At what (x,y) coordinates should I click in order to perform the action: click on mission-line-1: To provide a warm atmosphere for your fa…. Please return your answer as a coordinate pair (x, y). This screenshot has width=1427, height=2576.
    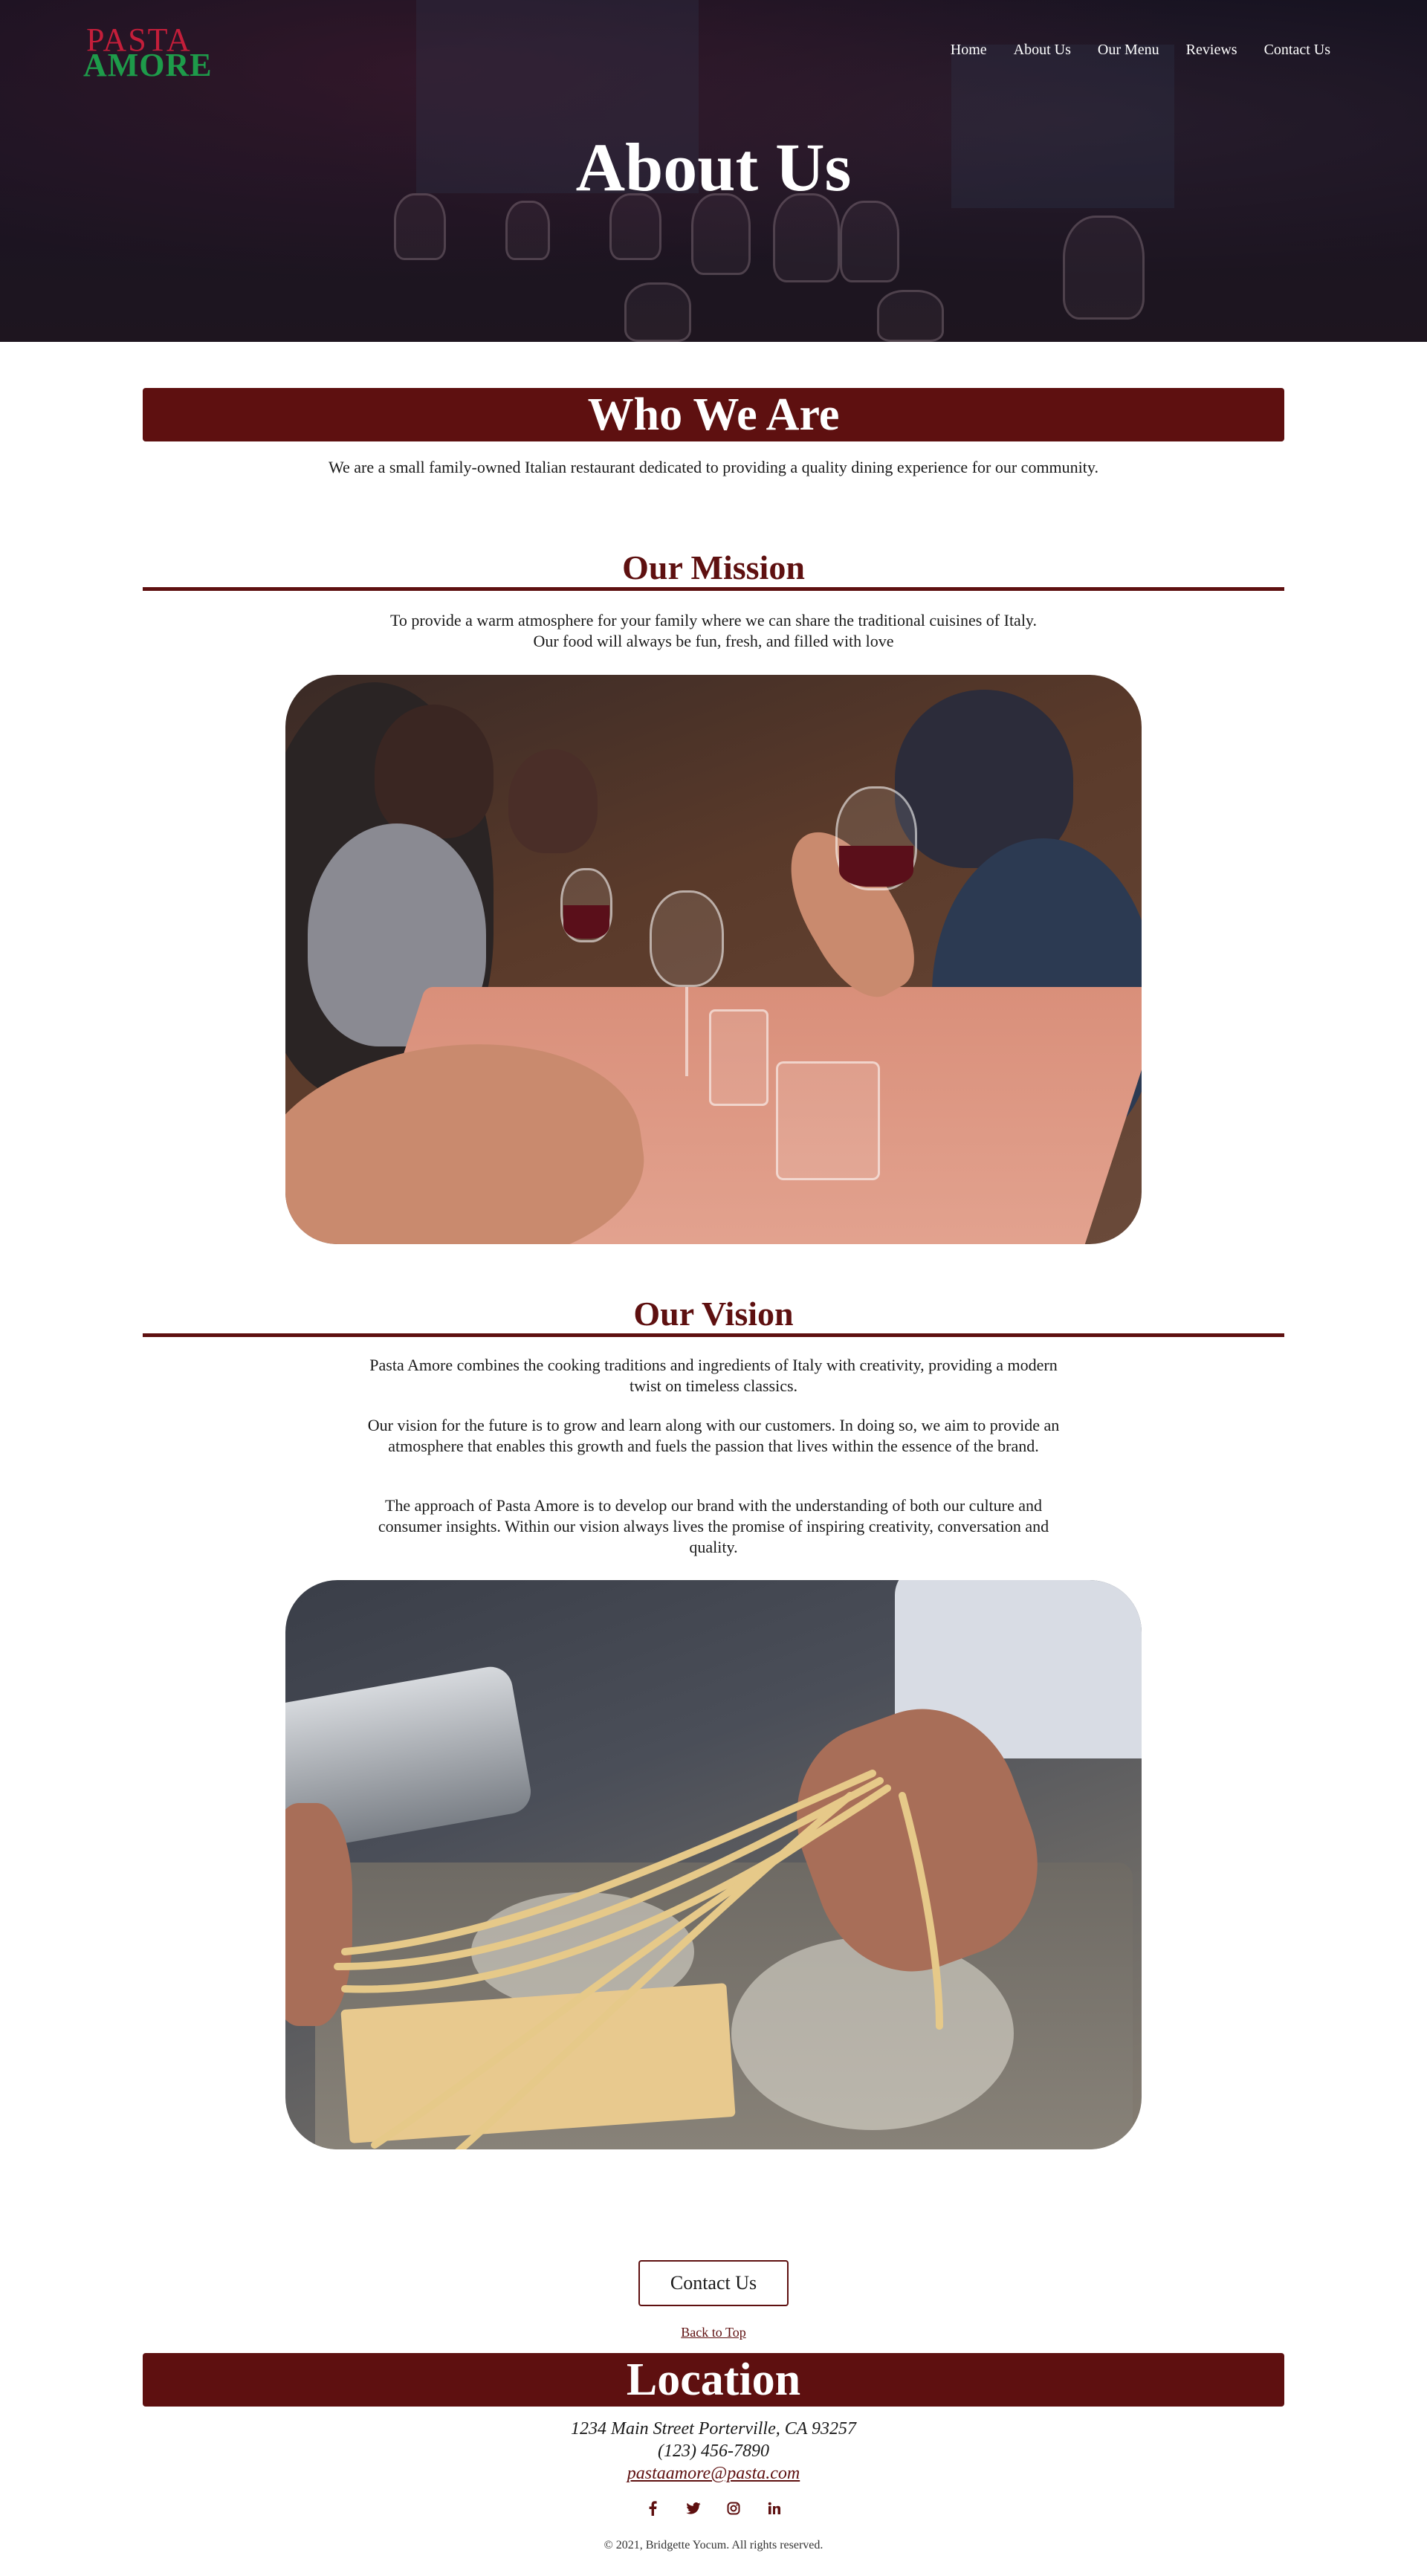
    Looking at the image, I should click on (713, 620).